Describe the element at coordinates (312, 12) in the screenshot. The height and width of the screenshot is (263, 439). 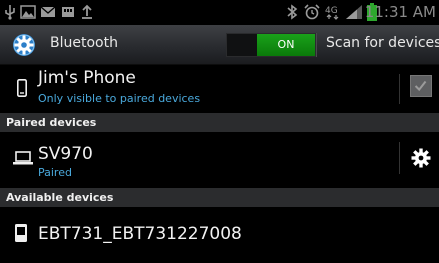
I see `alarm-icon` at that location.